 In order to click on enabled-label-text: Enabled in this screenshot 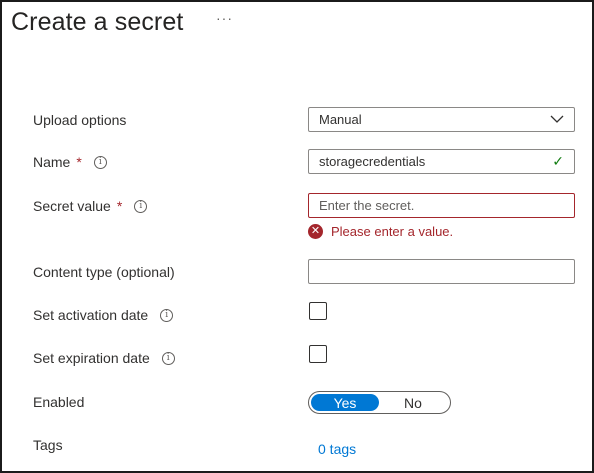, I will do `click(59, 402)`.